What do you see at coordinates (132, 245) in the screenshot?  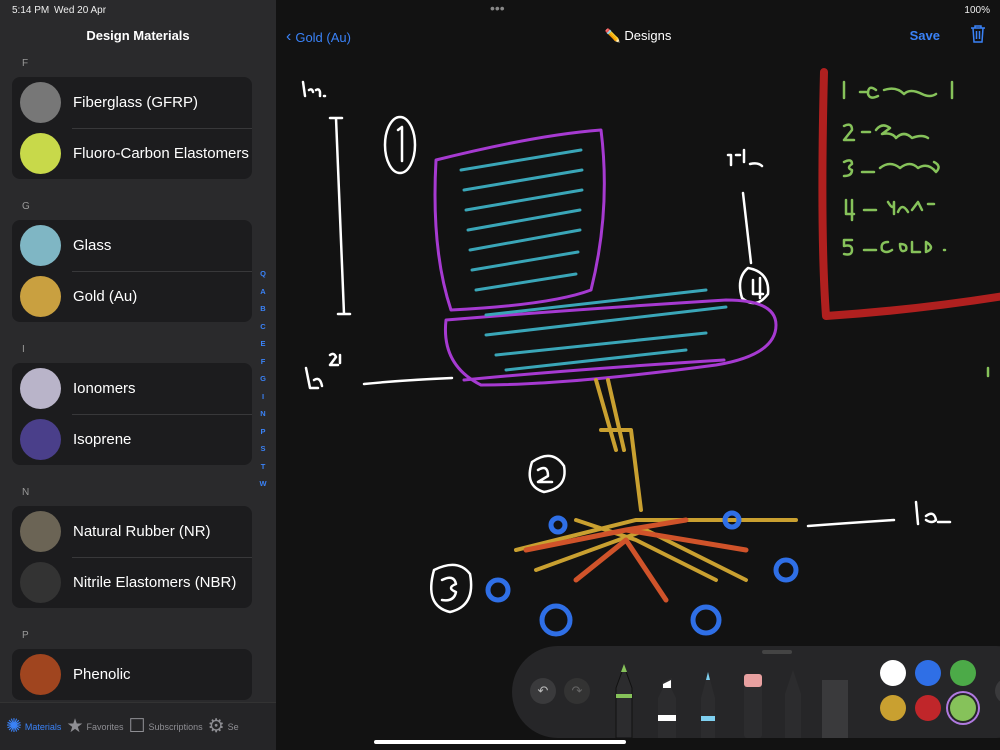 I see `material-list-item: Glass` at bounding box center [132, 245].